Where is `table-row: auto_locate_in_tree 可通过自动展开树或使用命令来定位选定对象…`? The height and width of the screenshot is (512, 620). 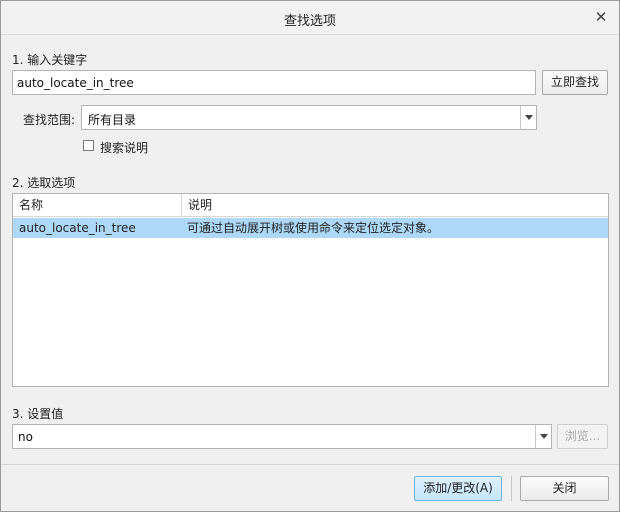
table-row: auto_locate_in_tree 可通过自动展开树或使用命令来定位选定对象… is located at coordinates (310, 228).